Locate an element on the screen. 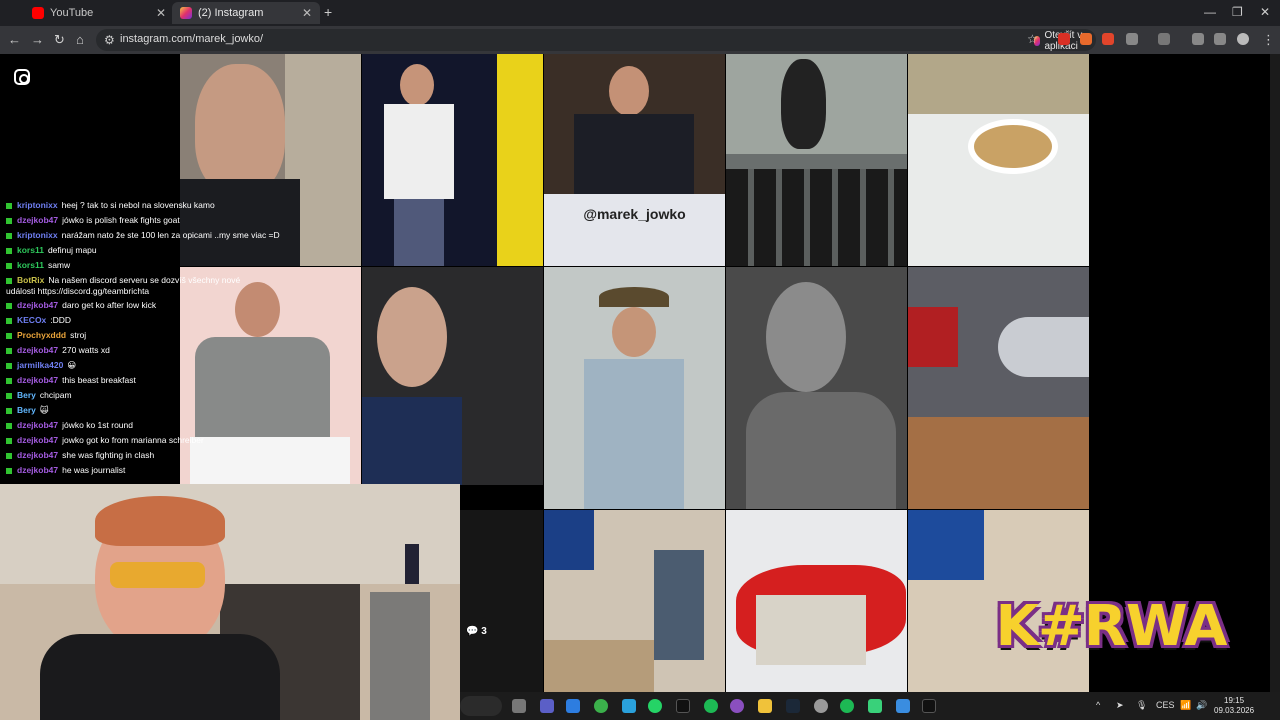 This screenshot has width=1280, height=720. back-icon: ← is located at coordinates (14, 39).